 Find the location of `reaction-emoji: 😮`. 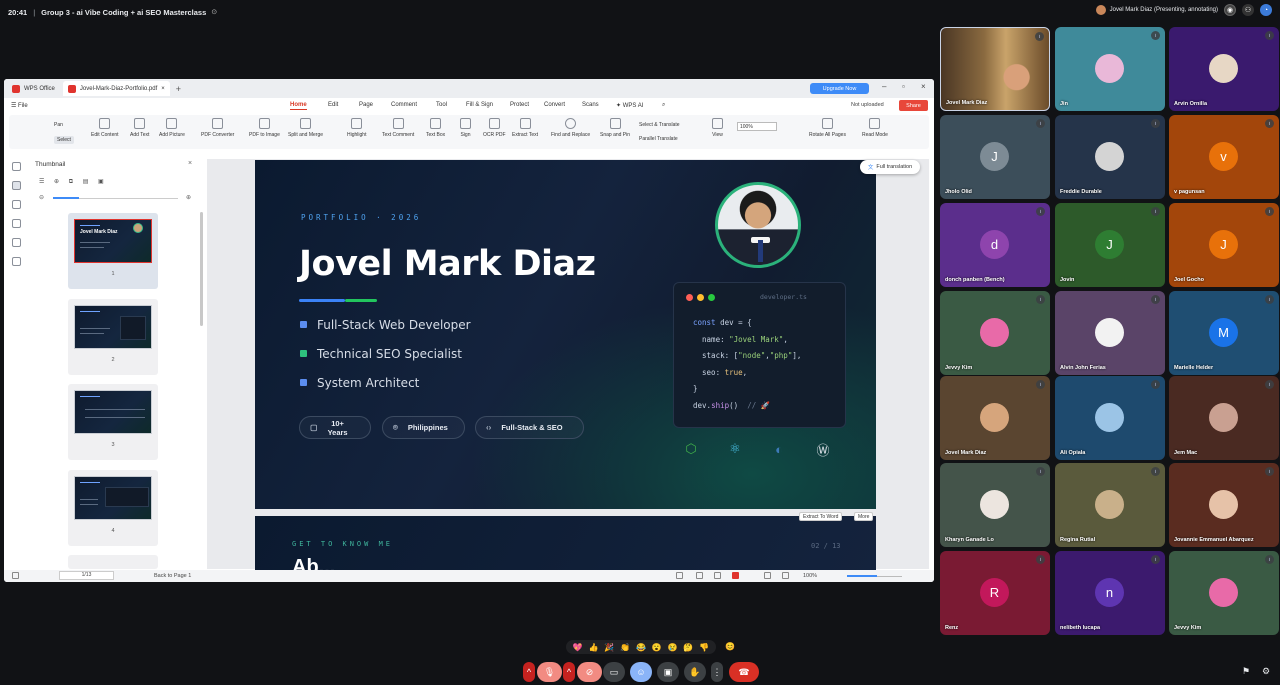

reaction-emoji: 😮 is located at coordinates (657, 647).